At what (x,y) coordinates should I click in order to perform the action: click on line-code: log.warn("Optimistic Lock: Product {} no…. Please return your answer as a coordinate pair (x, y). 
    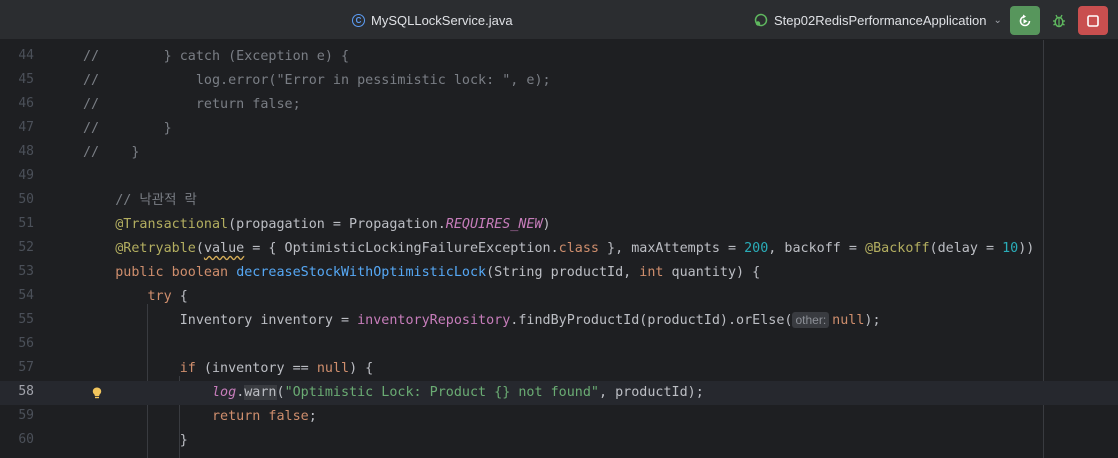
    Looking at the image, I should click on (458, 392).